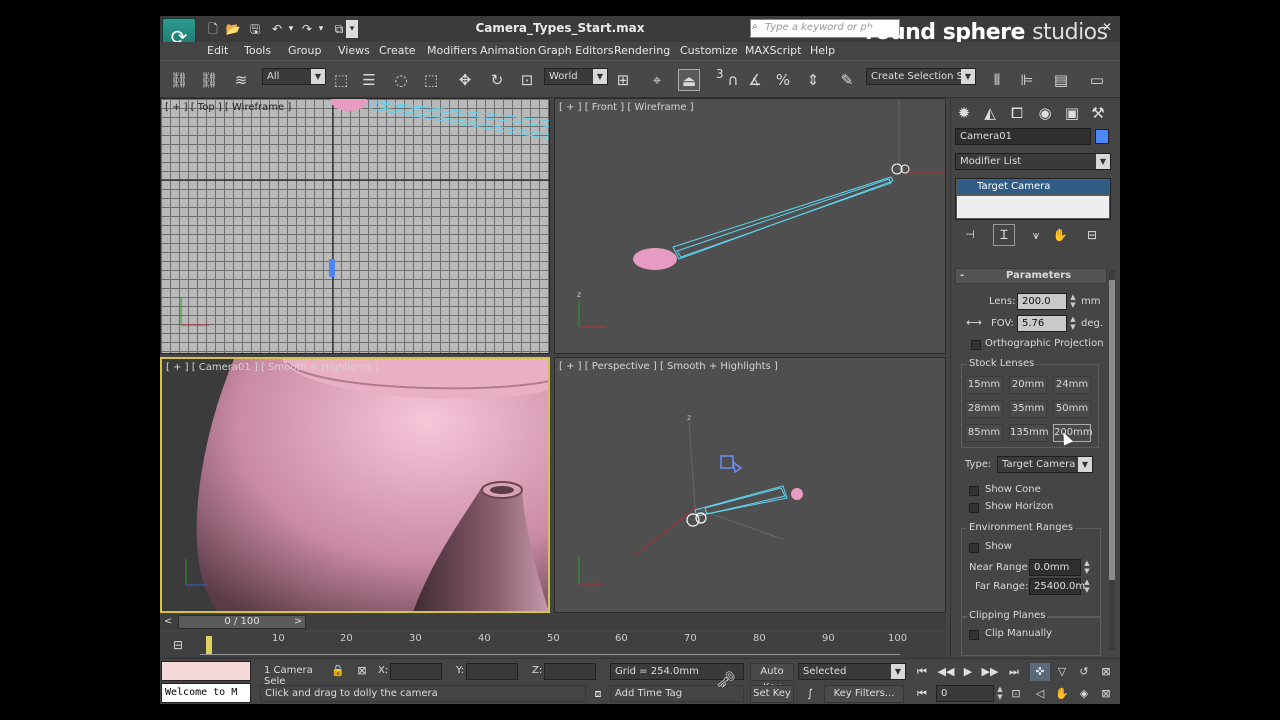 The width and height of the screenshot is (1280, 720). I want to click on graphite-ribbon-icon: ▭, so click(1097, 80).